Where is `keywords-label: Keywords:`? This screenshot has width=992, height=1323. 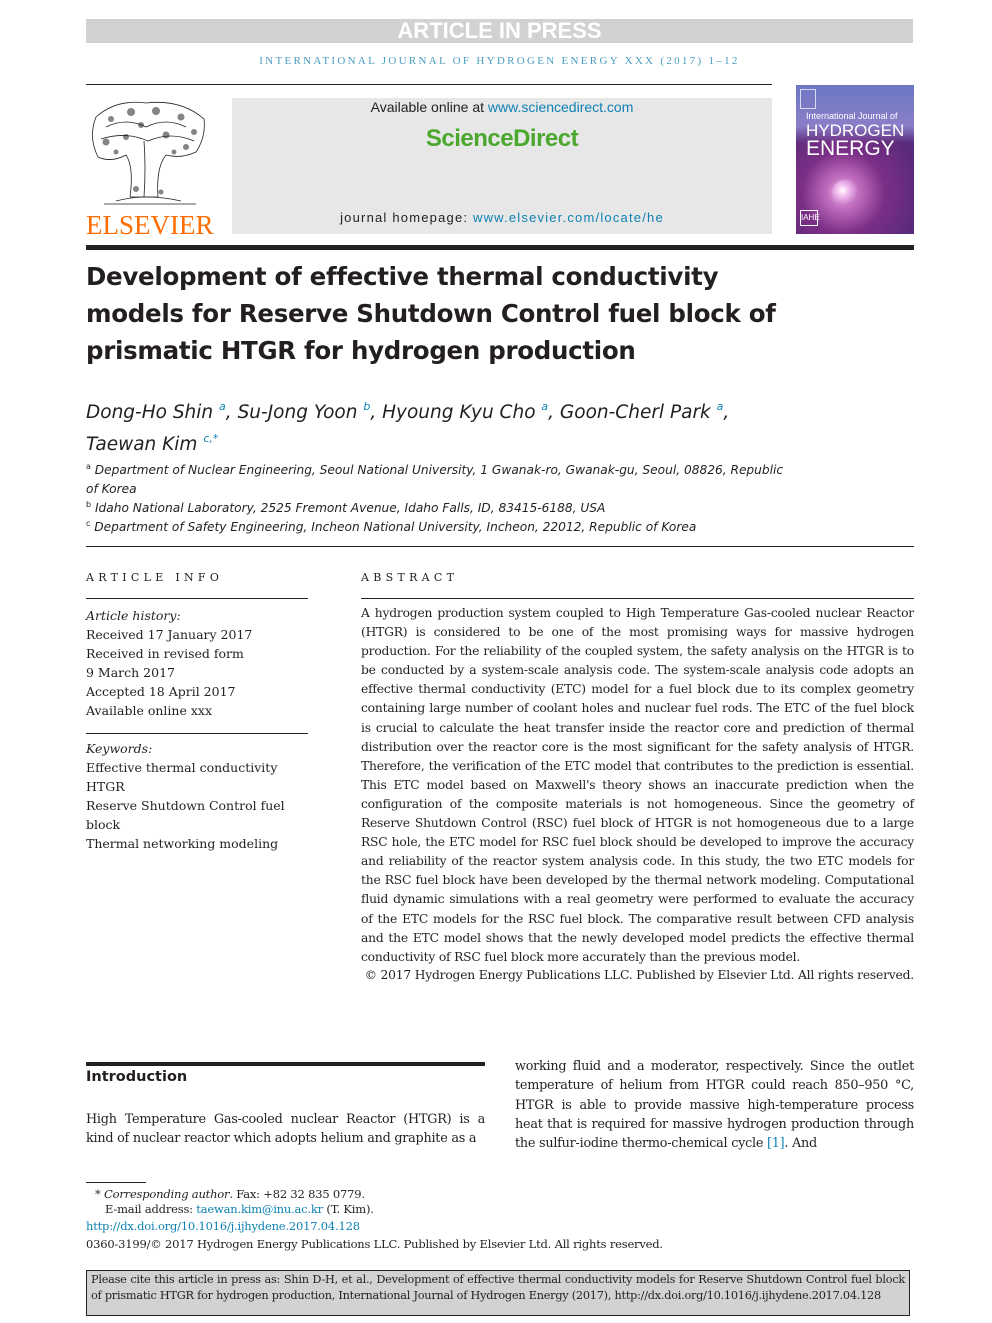
keywords-label: Keywords: is located at coordinates (119, 748).